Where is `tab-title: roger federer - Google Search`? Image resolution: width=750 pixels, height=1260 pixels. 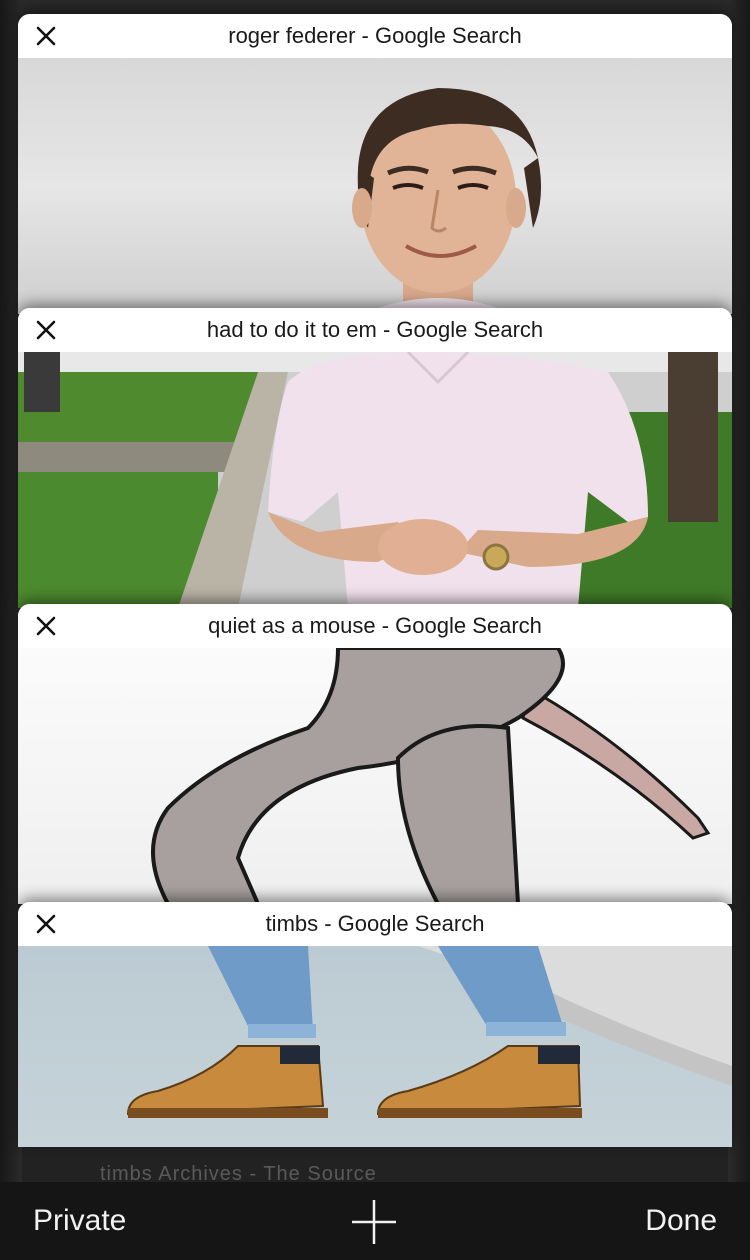 tab-title: roger federer - Google Search is located at coordinates (375, 35).